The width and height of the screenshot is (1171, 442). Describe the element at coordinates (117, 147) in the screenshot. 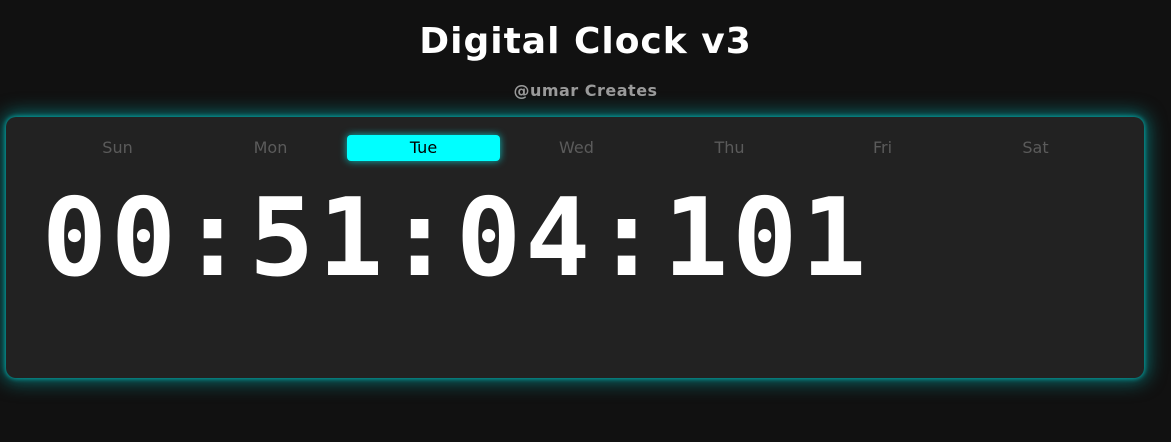

I see `day-sun: Sun` at that location.